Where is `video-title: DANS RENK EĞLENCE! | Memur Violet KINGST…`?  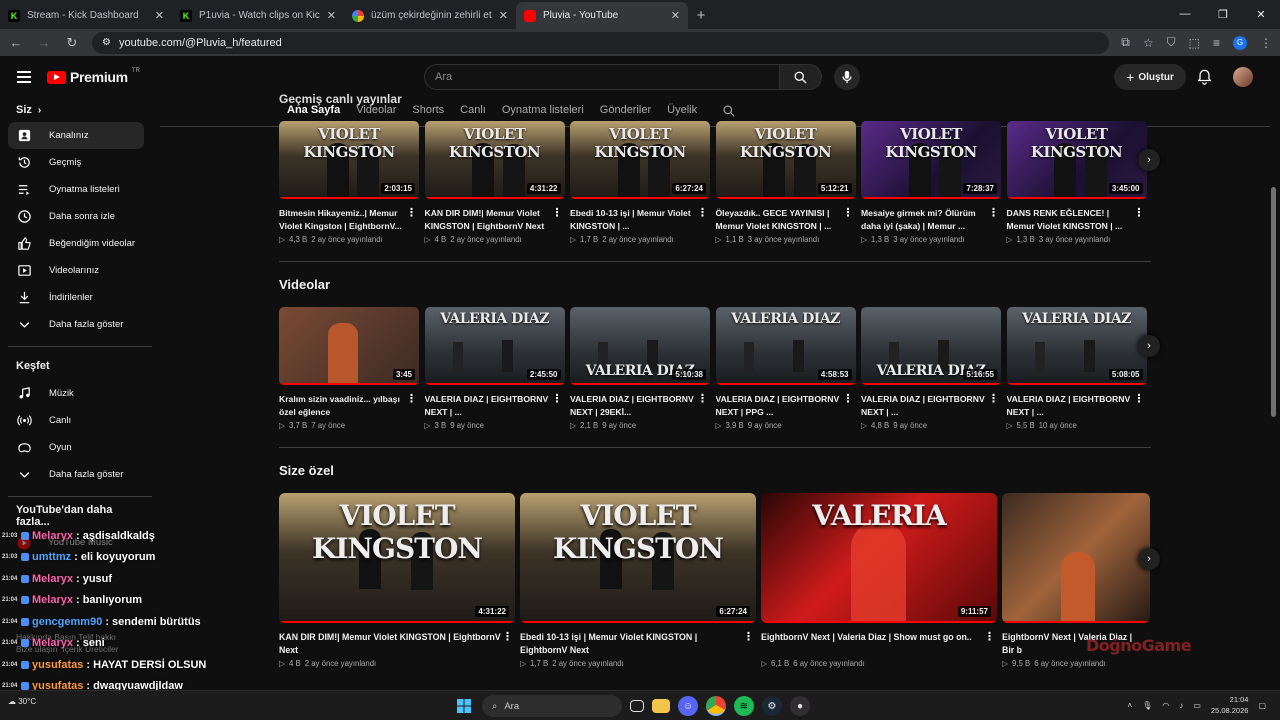 video-title: DANS RENK EĞLENCE! | Memur Violet KINGST… is located at coordinates (1065, 219).